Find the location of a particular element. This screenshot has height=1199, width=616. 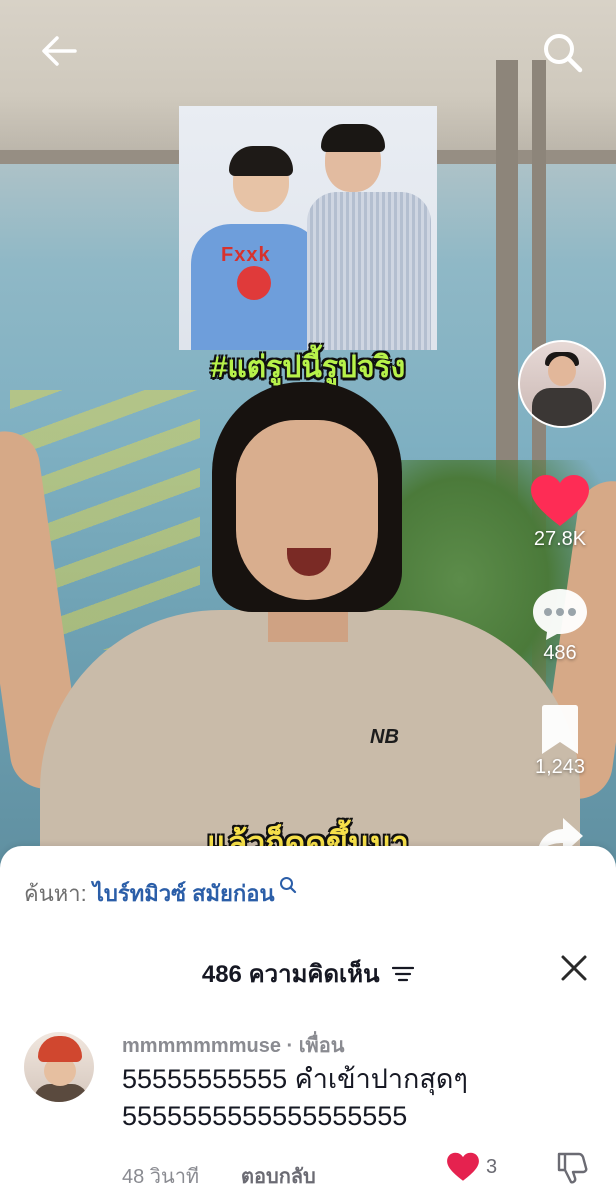

comment-count: 486 is located at coordinates (560, 653).